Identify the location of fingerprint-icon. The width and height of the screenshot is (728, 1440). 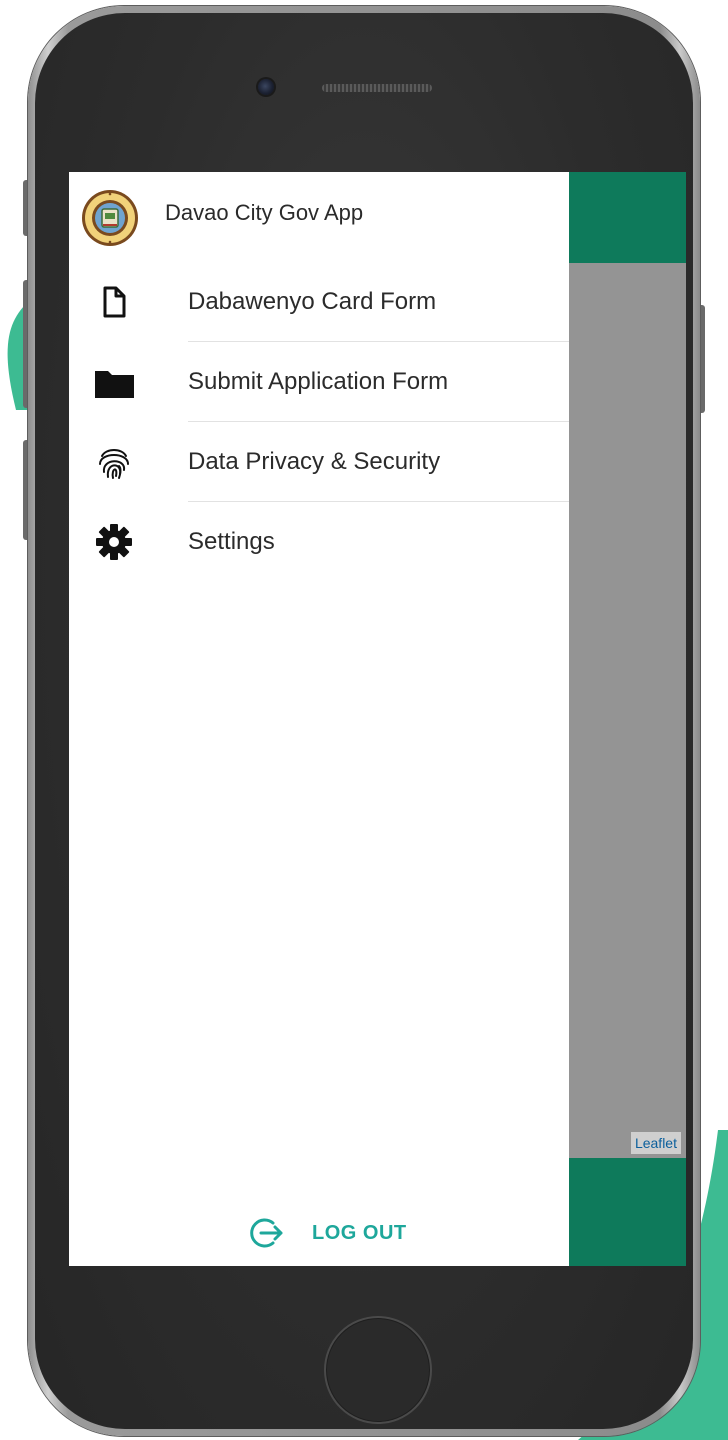
(114, 464).